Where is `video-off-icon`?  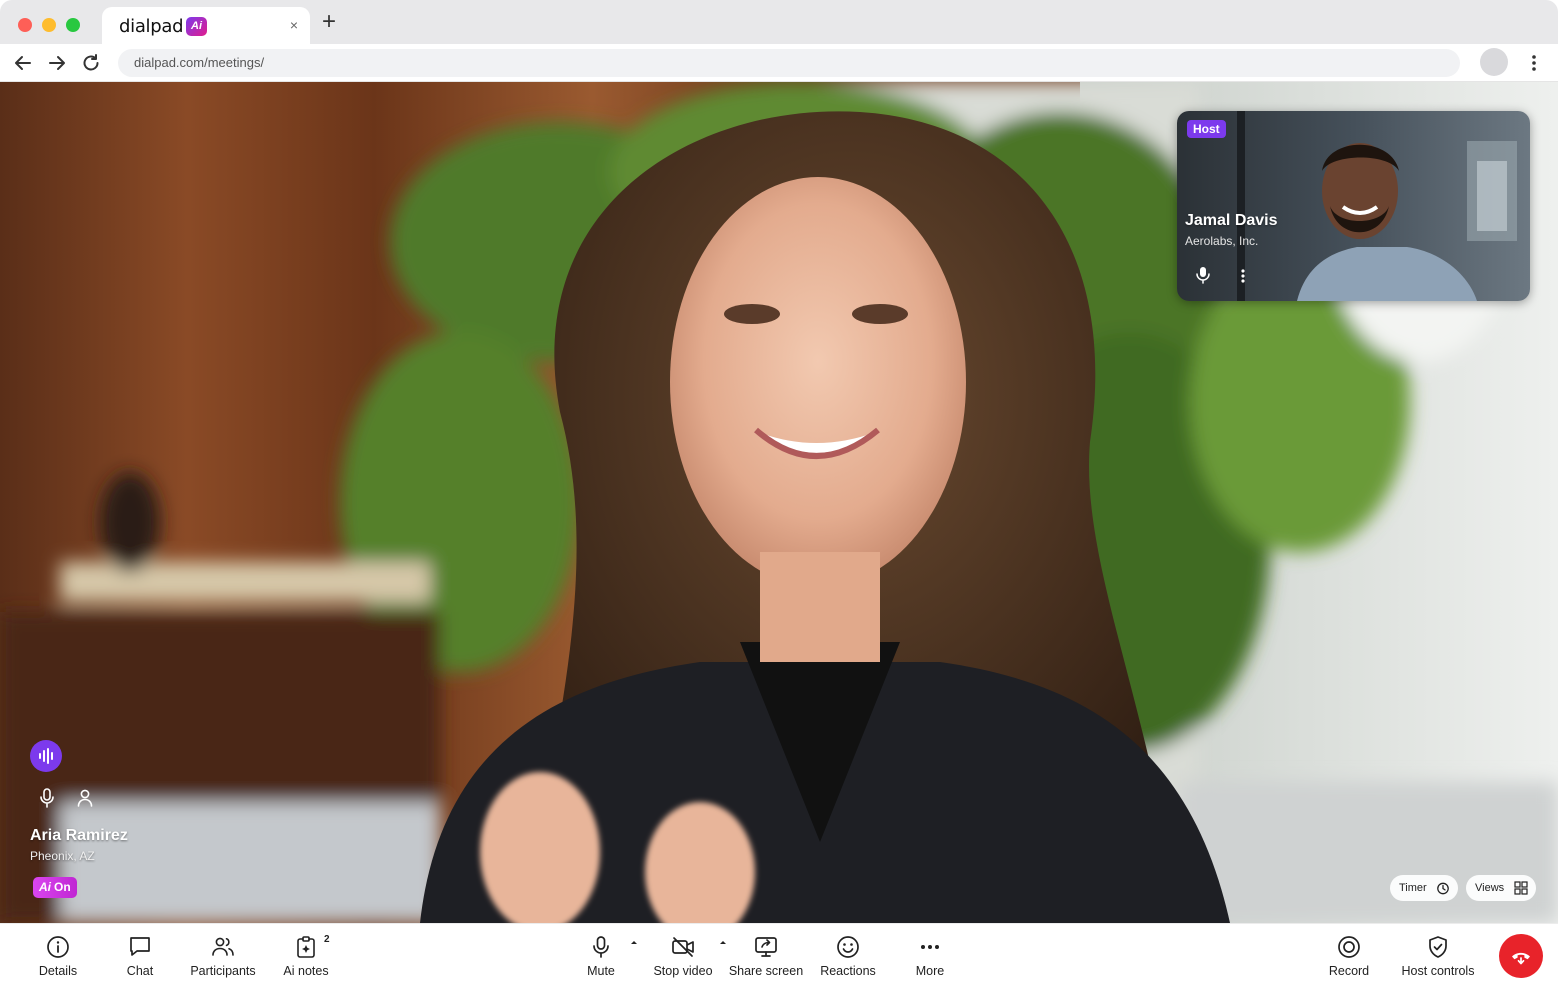
video-off-icon is located at coordinates (683, 947).